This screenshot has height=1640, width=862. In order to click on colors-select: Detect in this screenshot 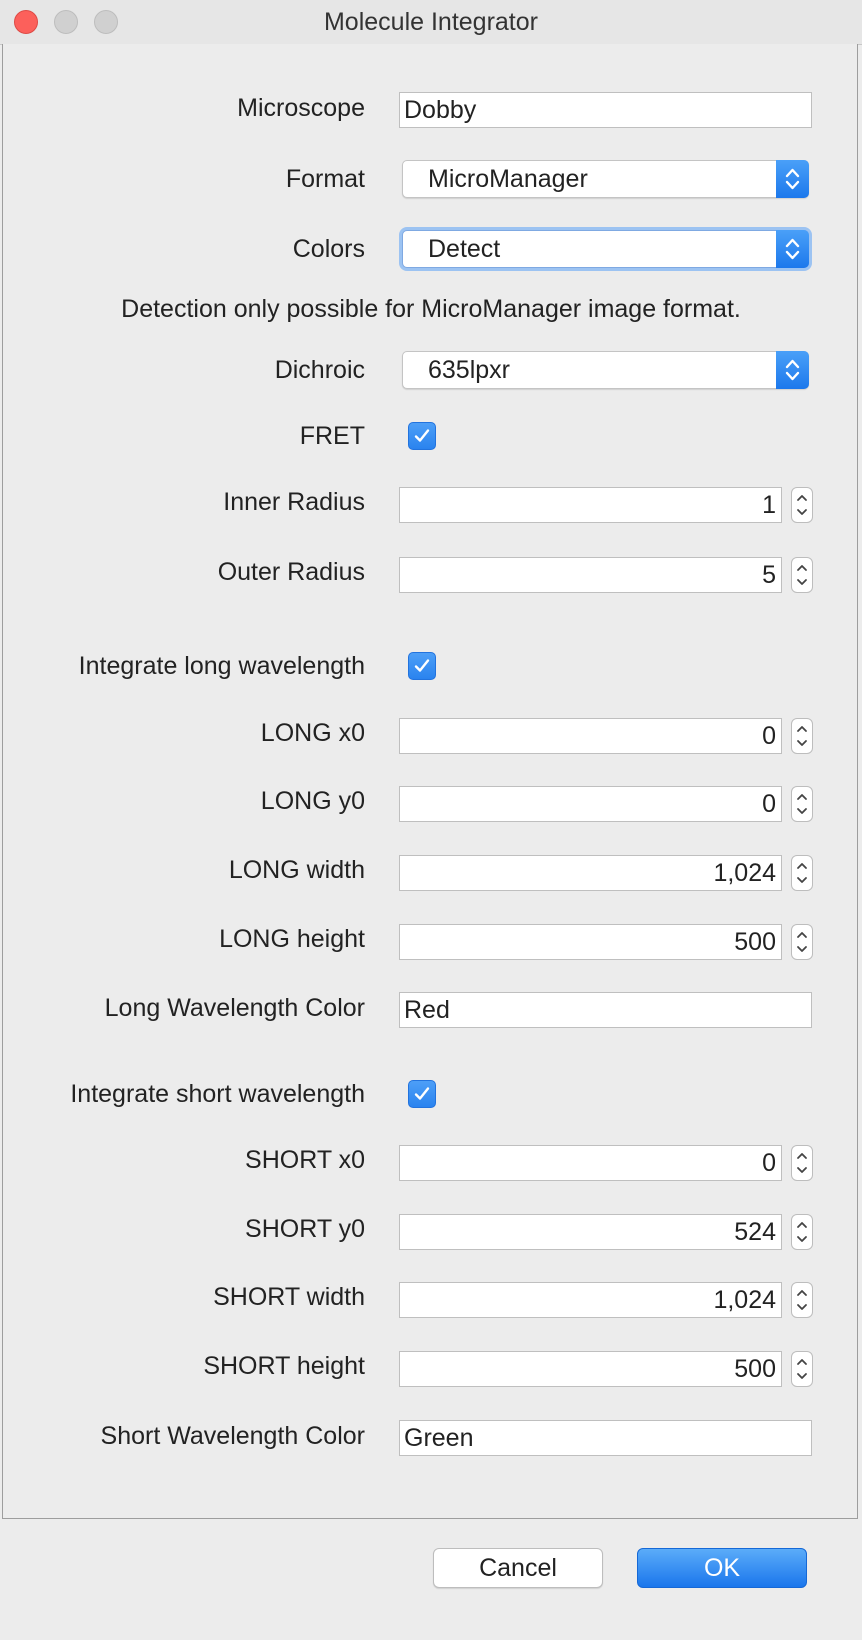, I will do `click(605, 249)`.